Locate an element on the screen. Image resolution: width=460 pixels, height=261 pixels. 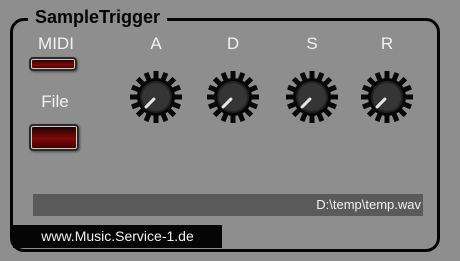
file-path-display: D:\temp\temp.wav is located at coordinates (228, 205).